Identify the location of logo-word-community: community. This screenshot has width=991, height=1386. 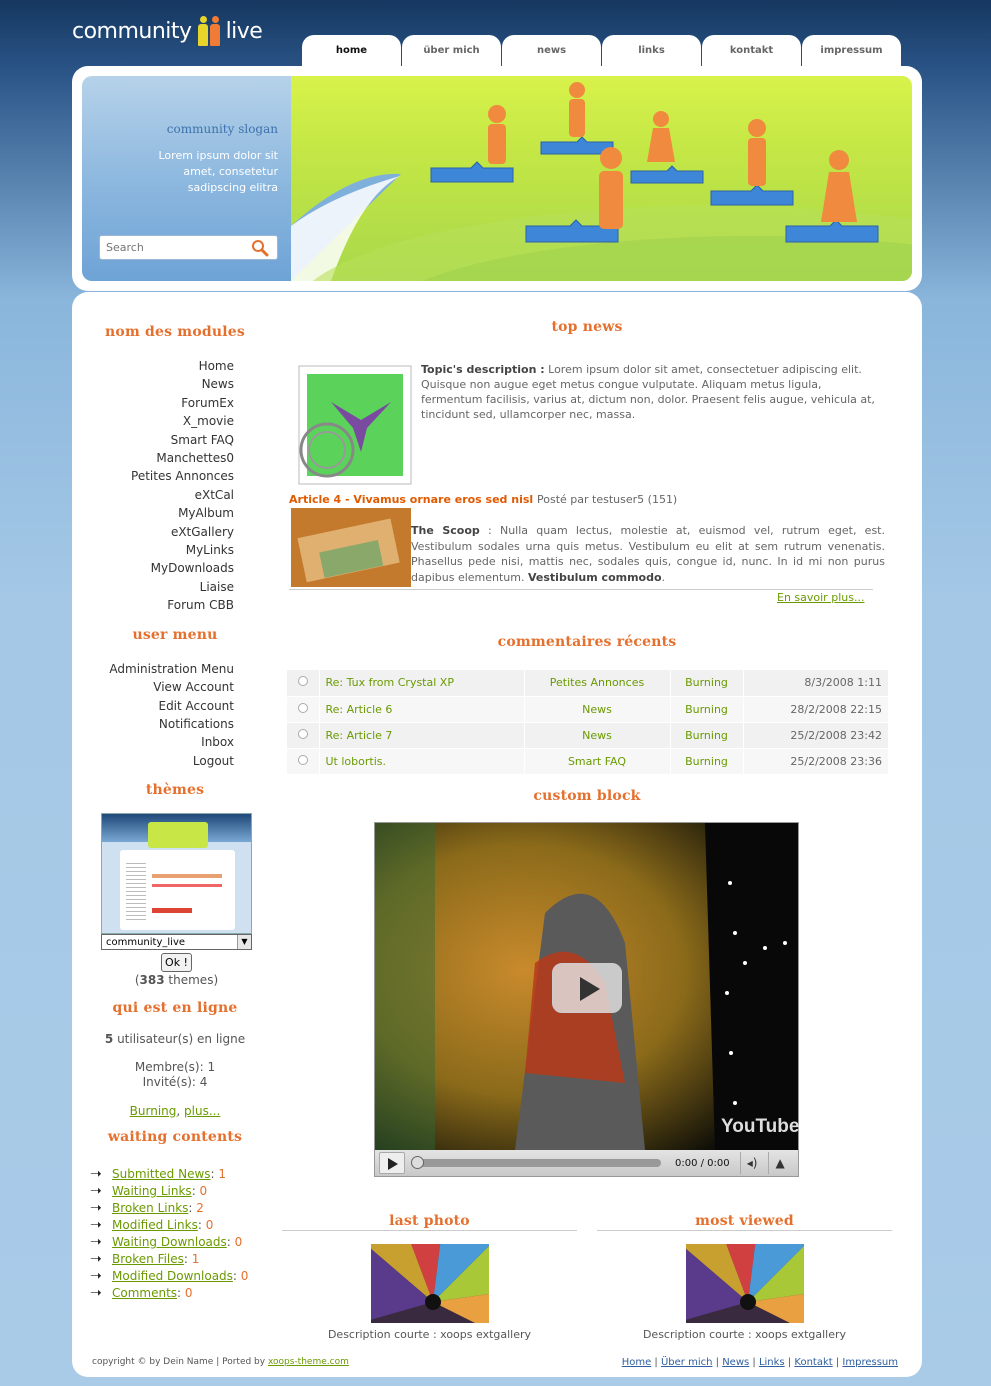
(132, 31).